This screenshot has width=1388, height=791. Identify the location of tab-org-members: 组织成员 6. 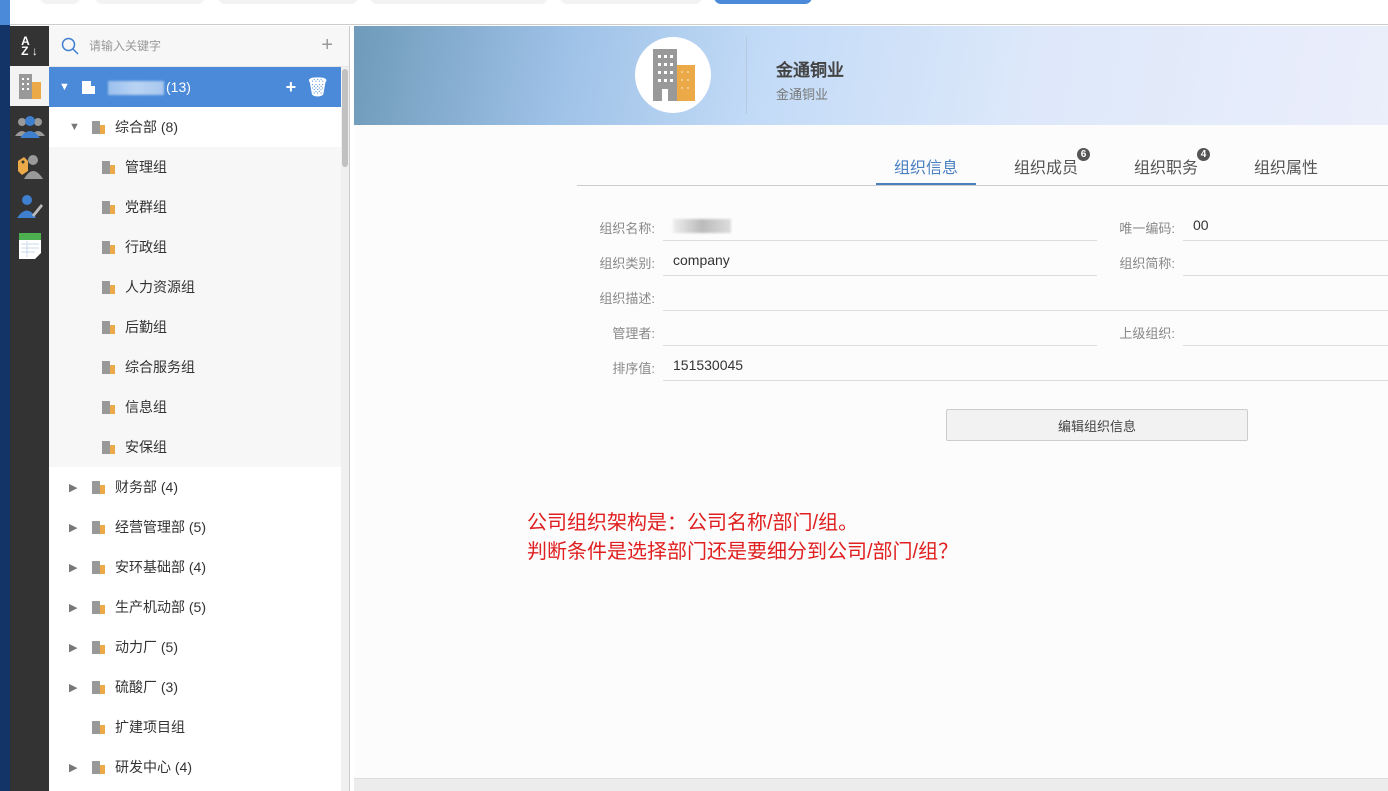
(1052, 166).